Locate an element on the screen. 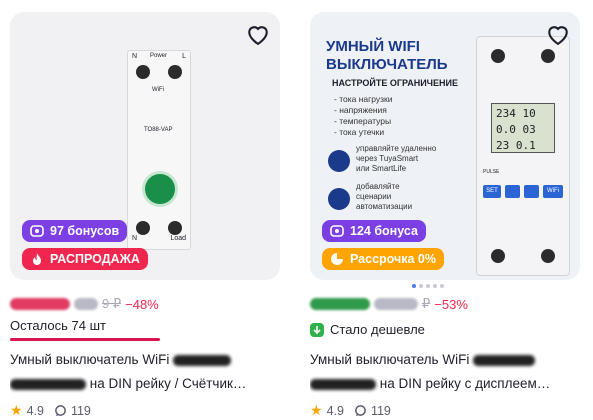  promo-feature: добавляйте сценарии автоматизации is located at coordinates (384, 197).